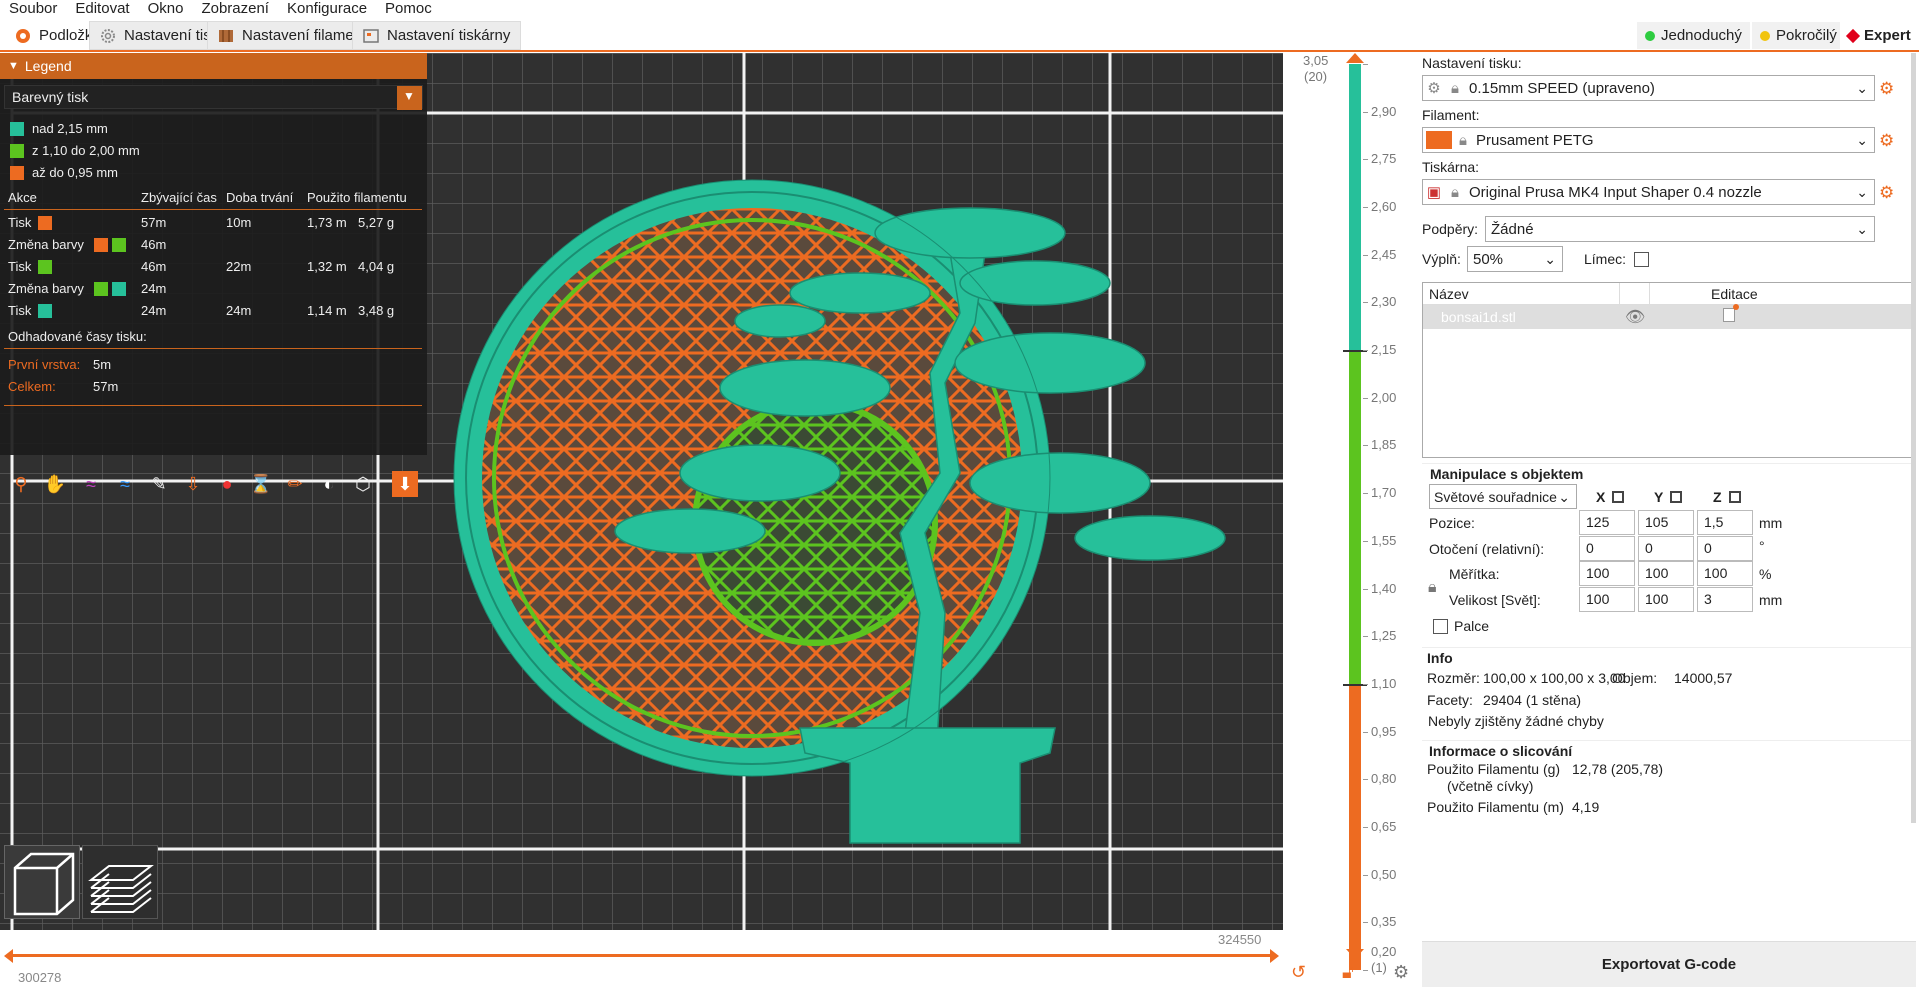  What do you see at coordinates (1607, 548) in the screenshot?
I see `rotation-x-field: 0` at bounding box center [1607, 548].